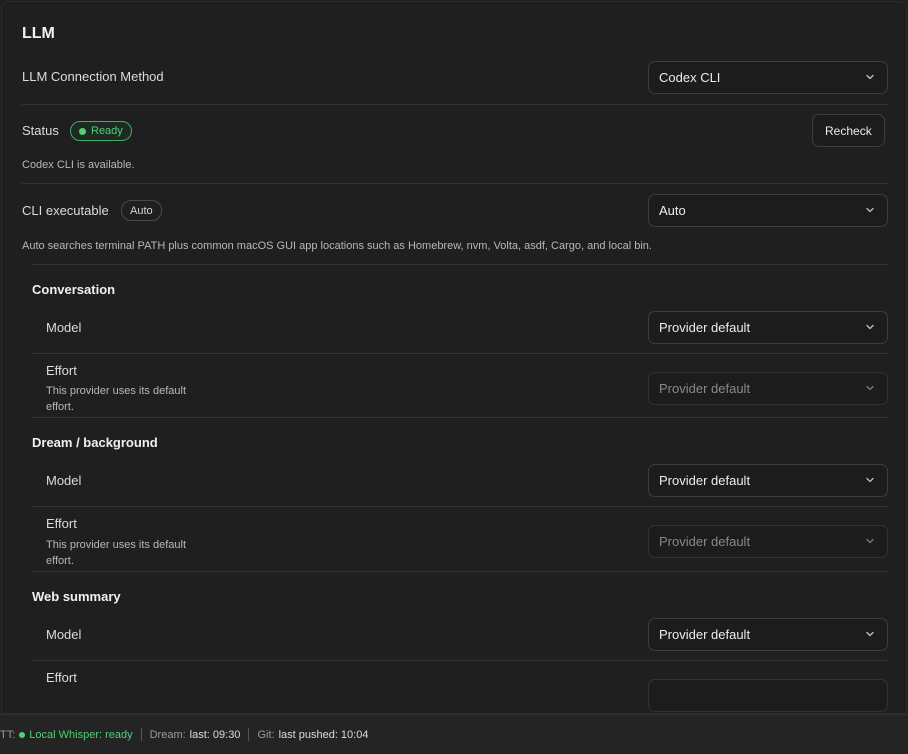 This screenshot has height=754, width=908. I want to click on dream-status: Dream: last: 09:30, so click(195, 735).